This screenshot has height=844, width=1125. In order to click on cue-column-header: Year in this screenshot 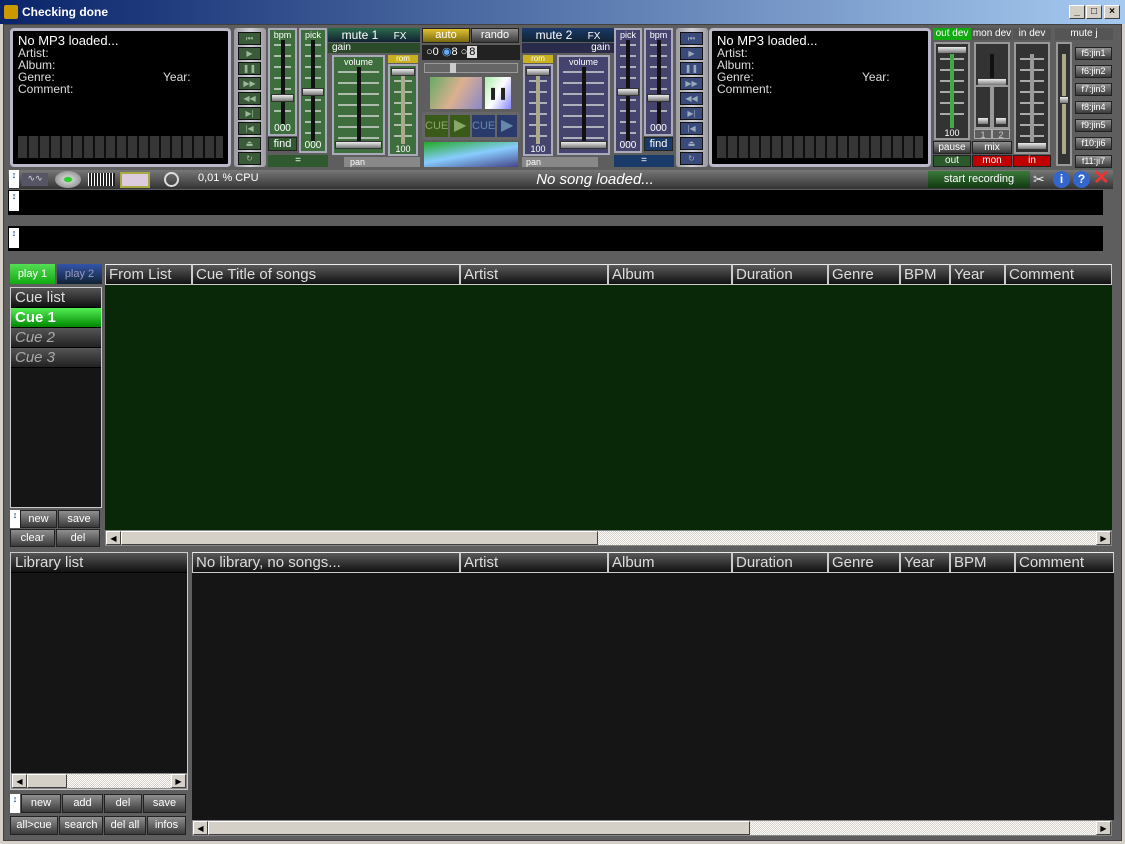, I will do `click(977, 274)`.